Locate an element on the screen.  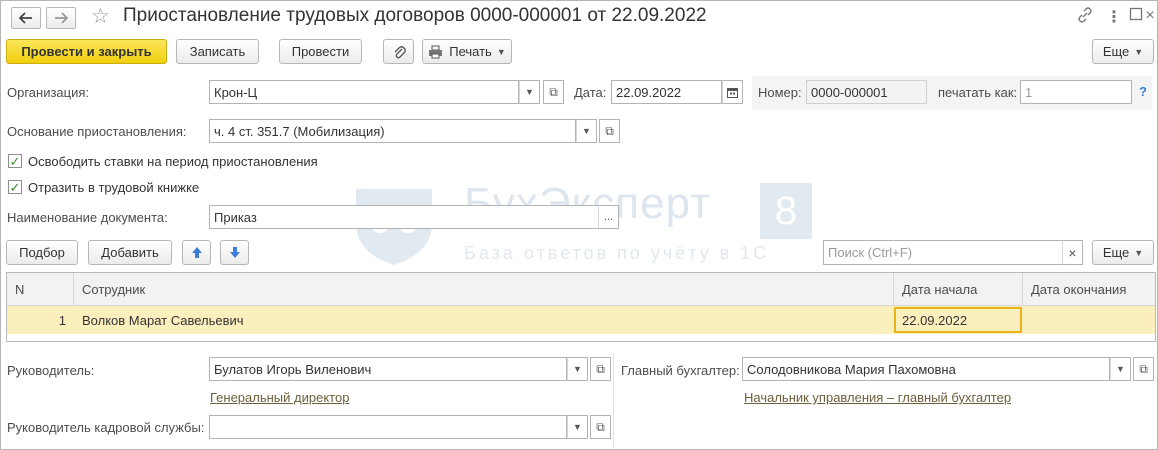
org-open-button: ⧉ is located at coordinates (553, 92).